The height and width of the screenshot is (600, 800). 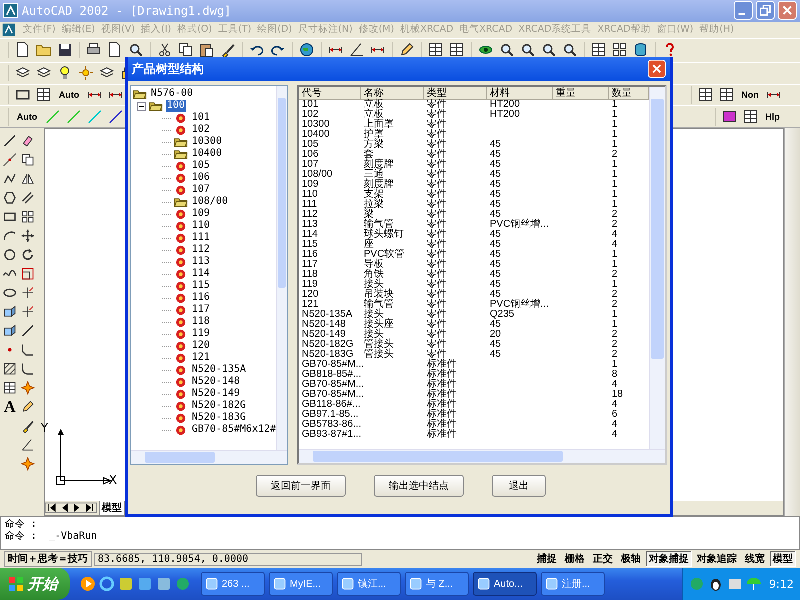 What do you see at coordinates (141, 106) in the screenshot?
I see `collapse-icon` at bounding box center [141, 106].